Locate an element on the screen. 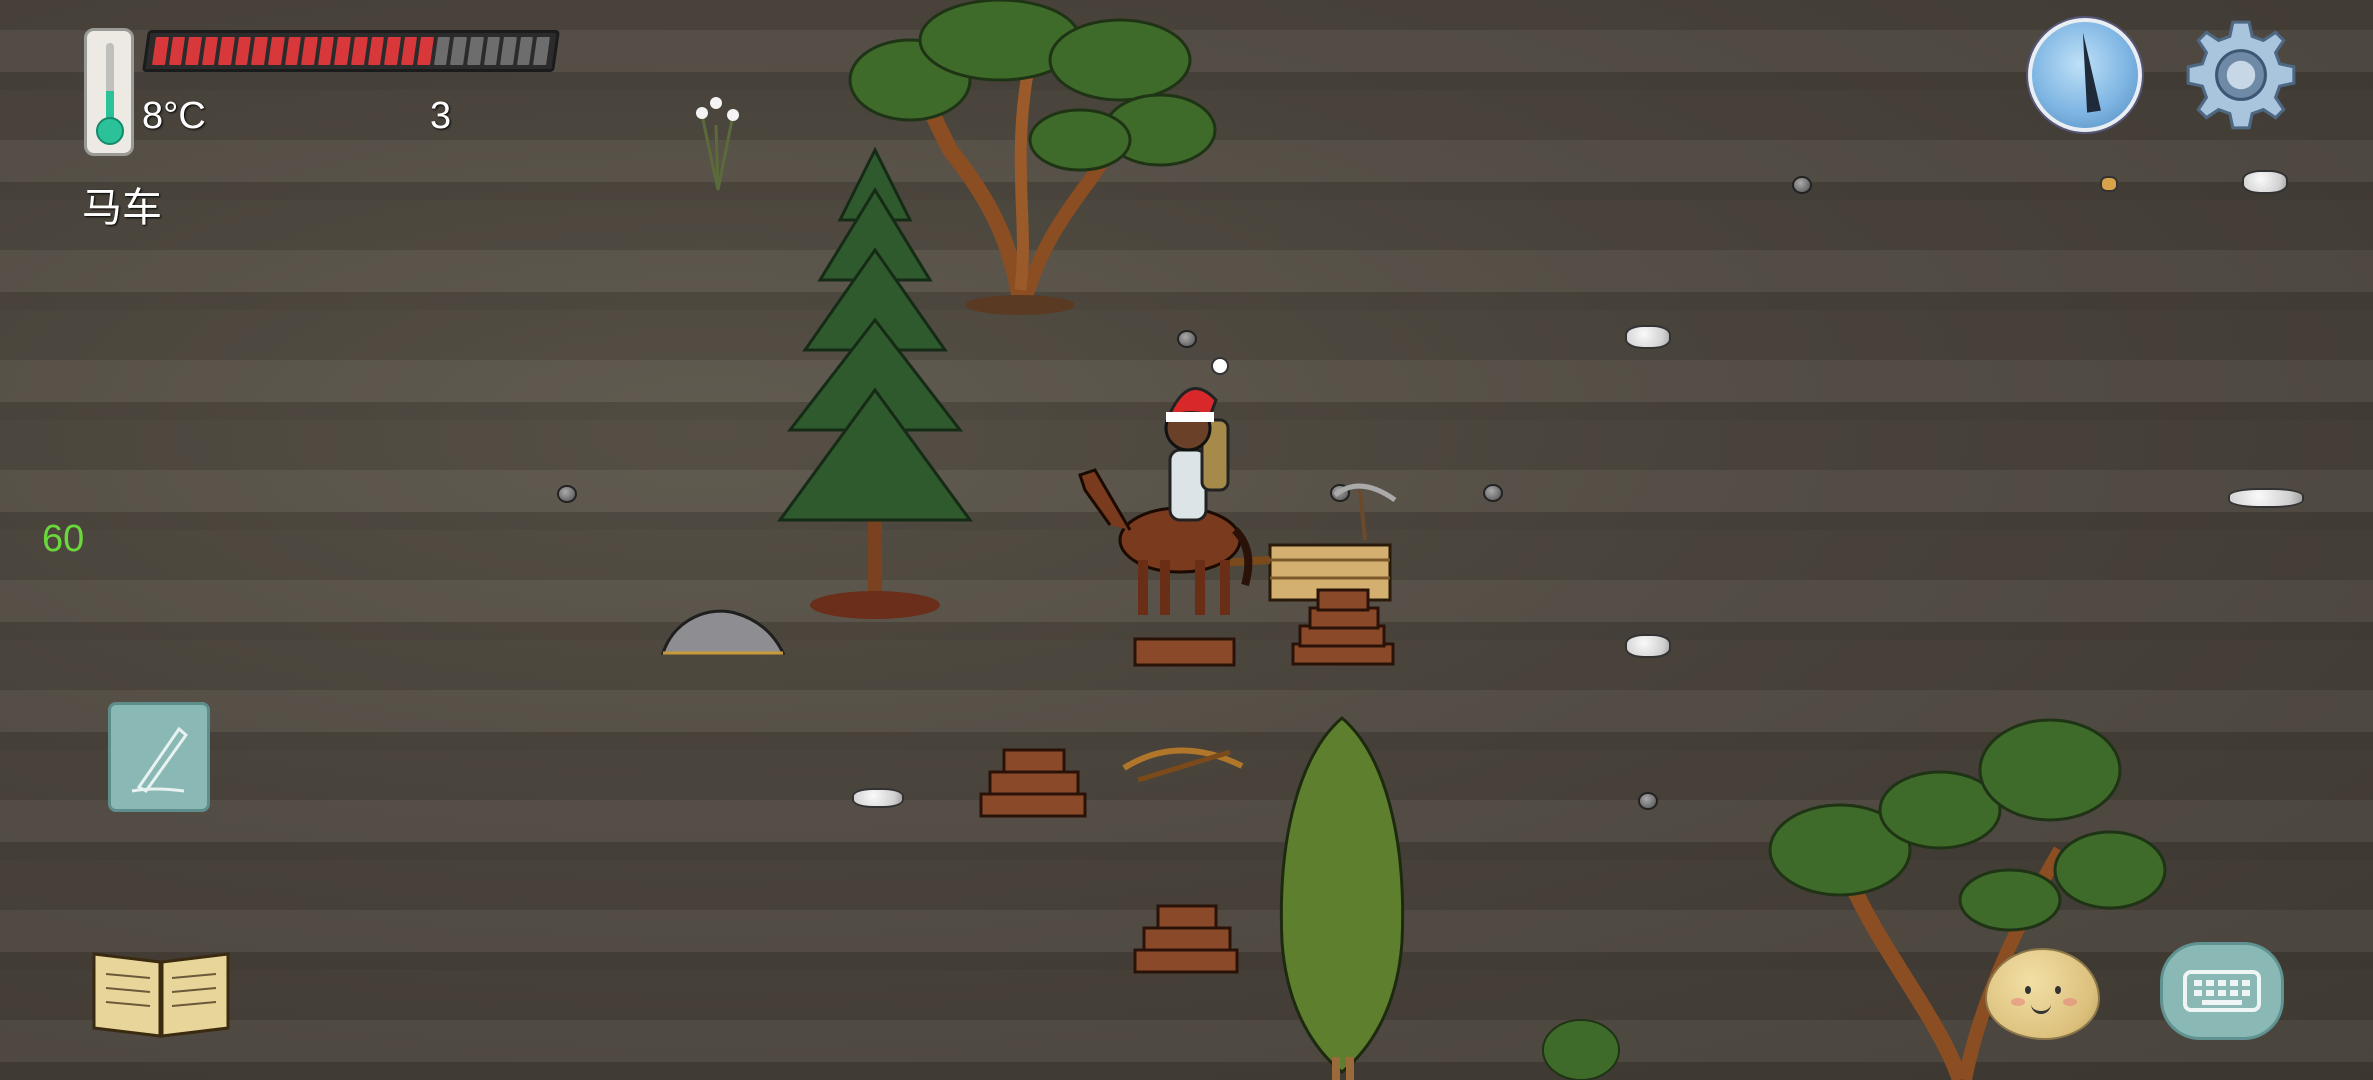  boulder is located at coordinates (723, 632).